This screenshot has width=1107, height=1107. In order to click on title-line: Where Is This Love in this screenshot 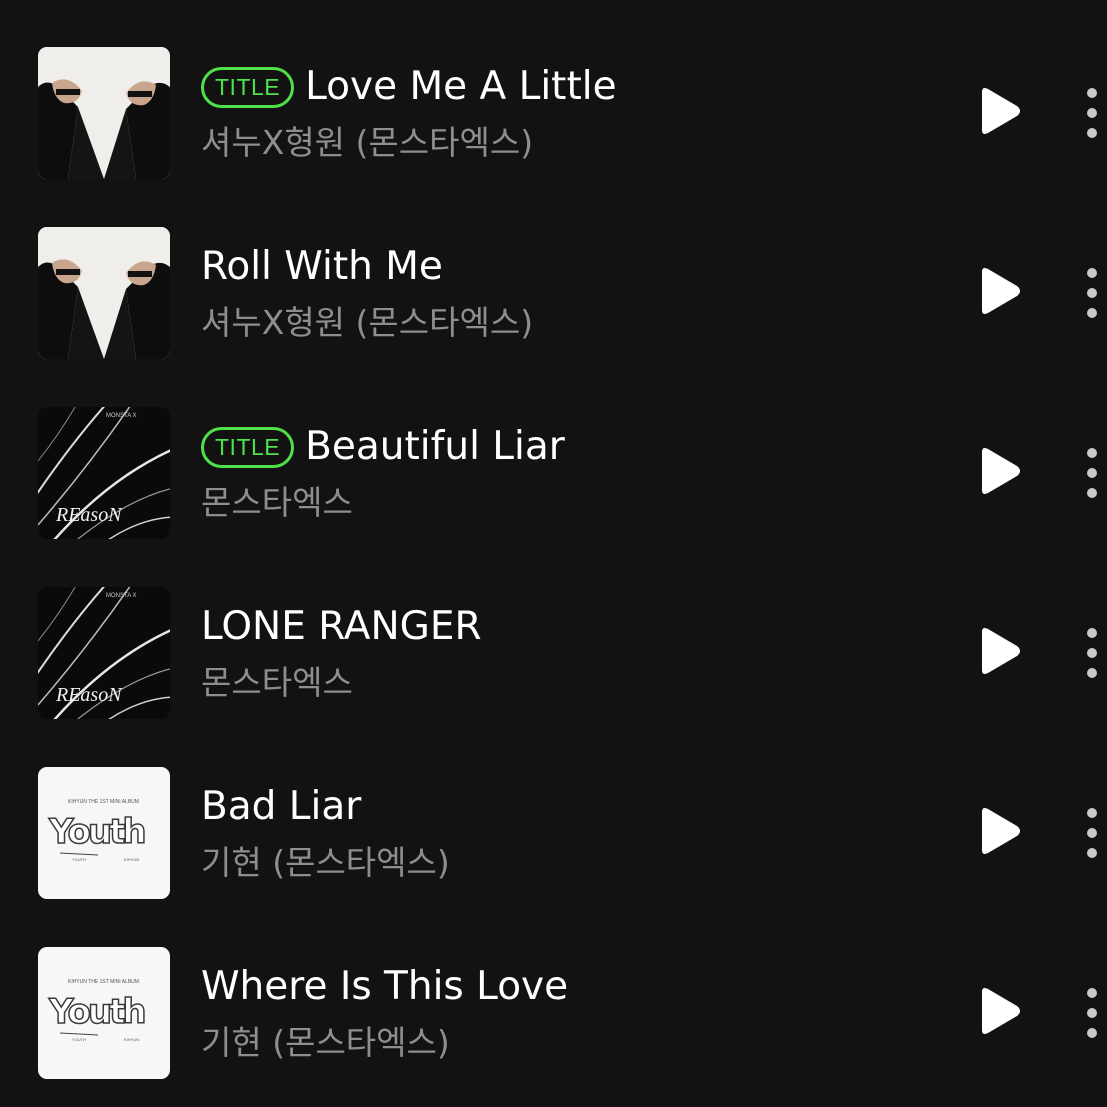, I will do `click(384, 987)`.